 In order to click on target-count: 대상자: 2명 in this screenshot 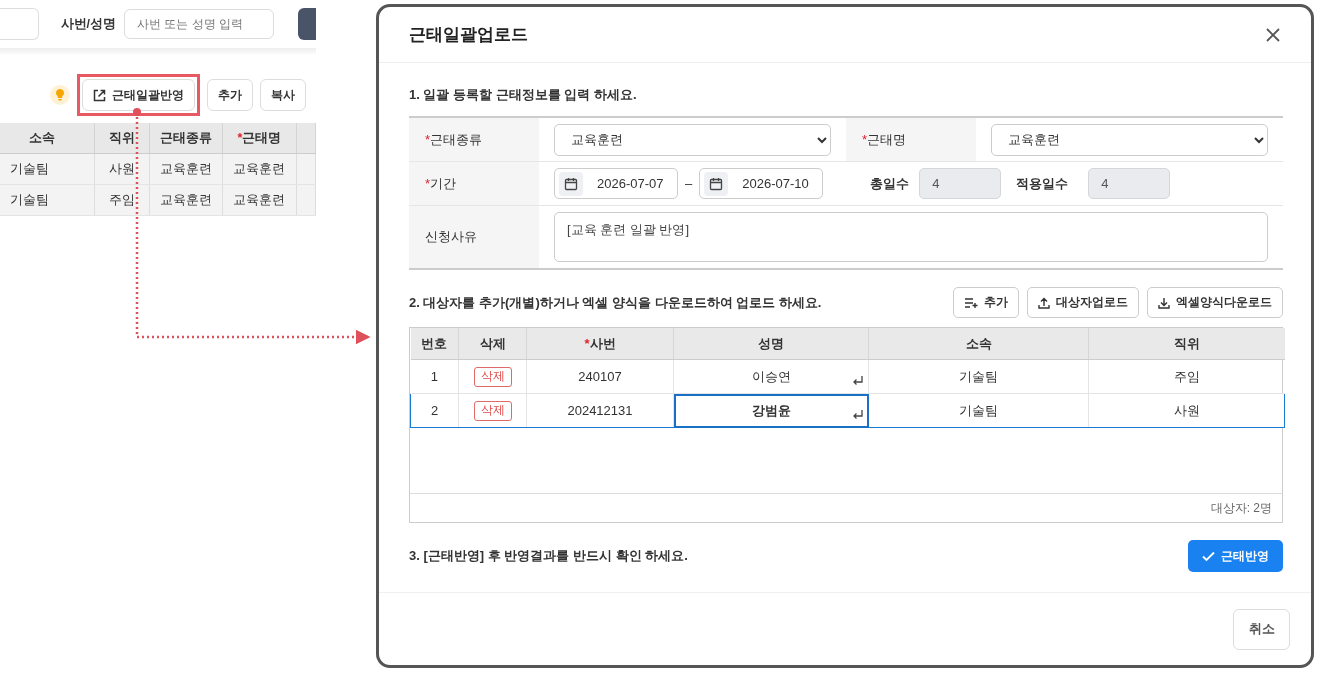, I will do `click(1241, 508)`.